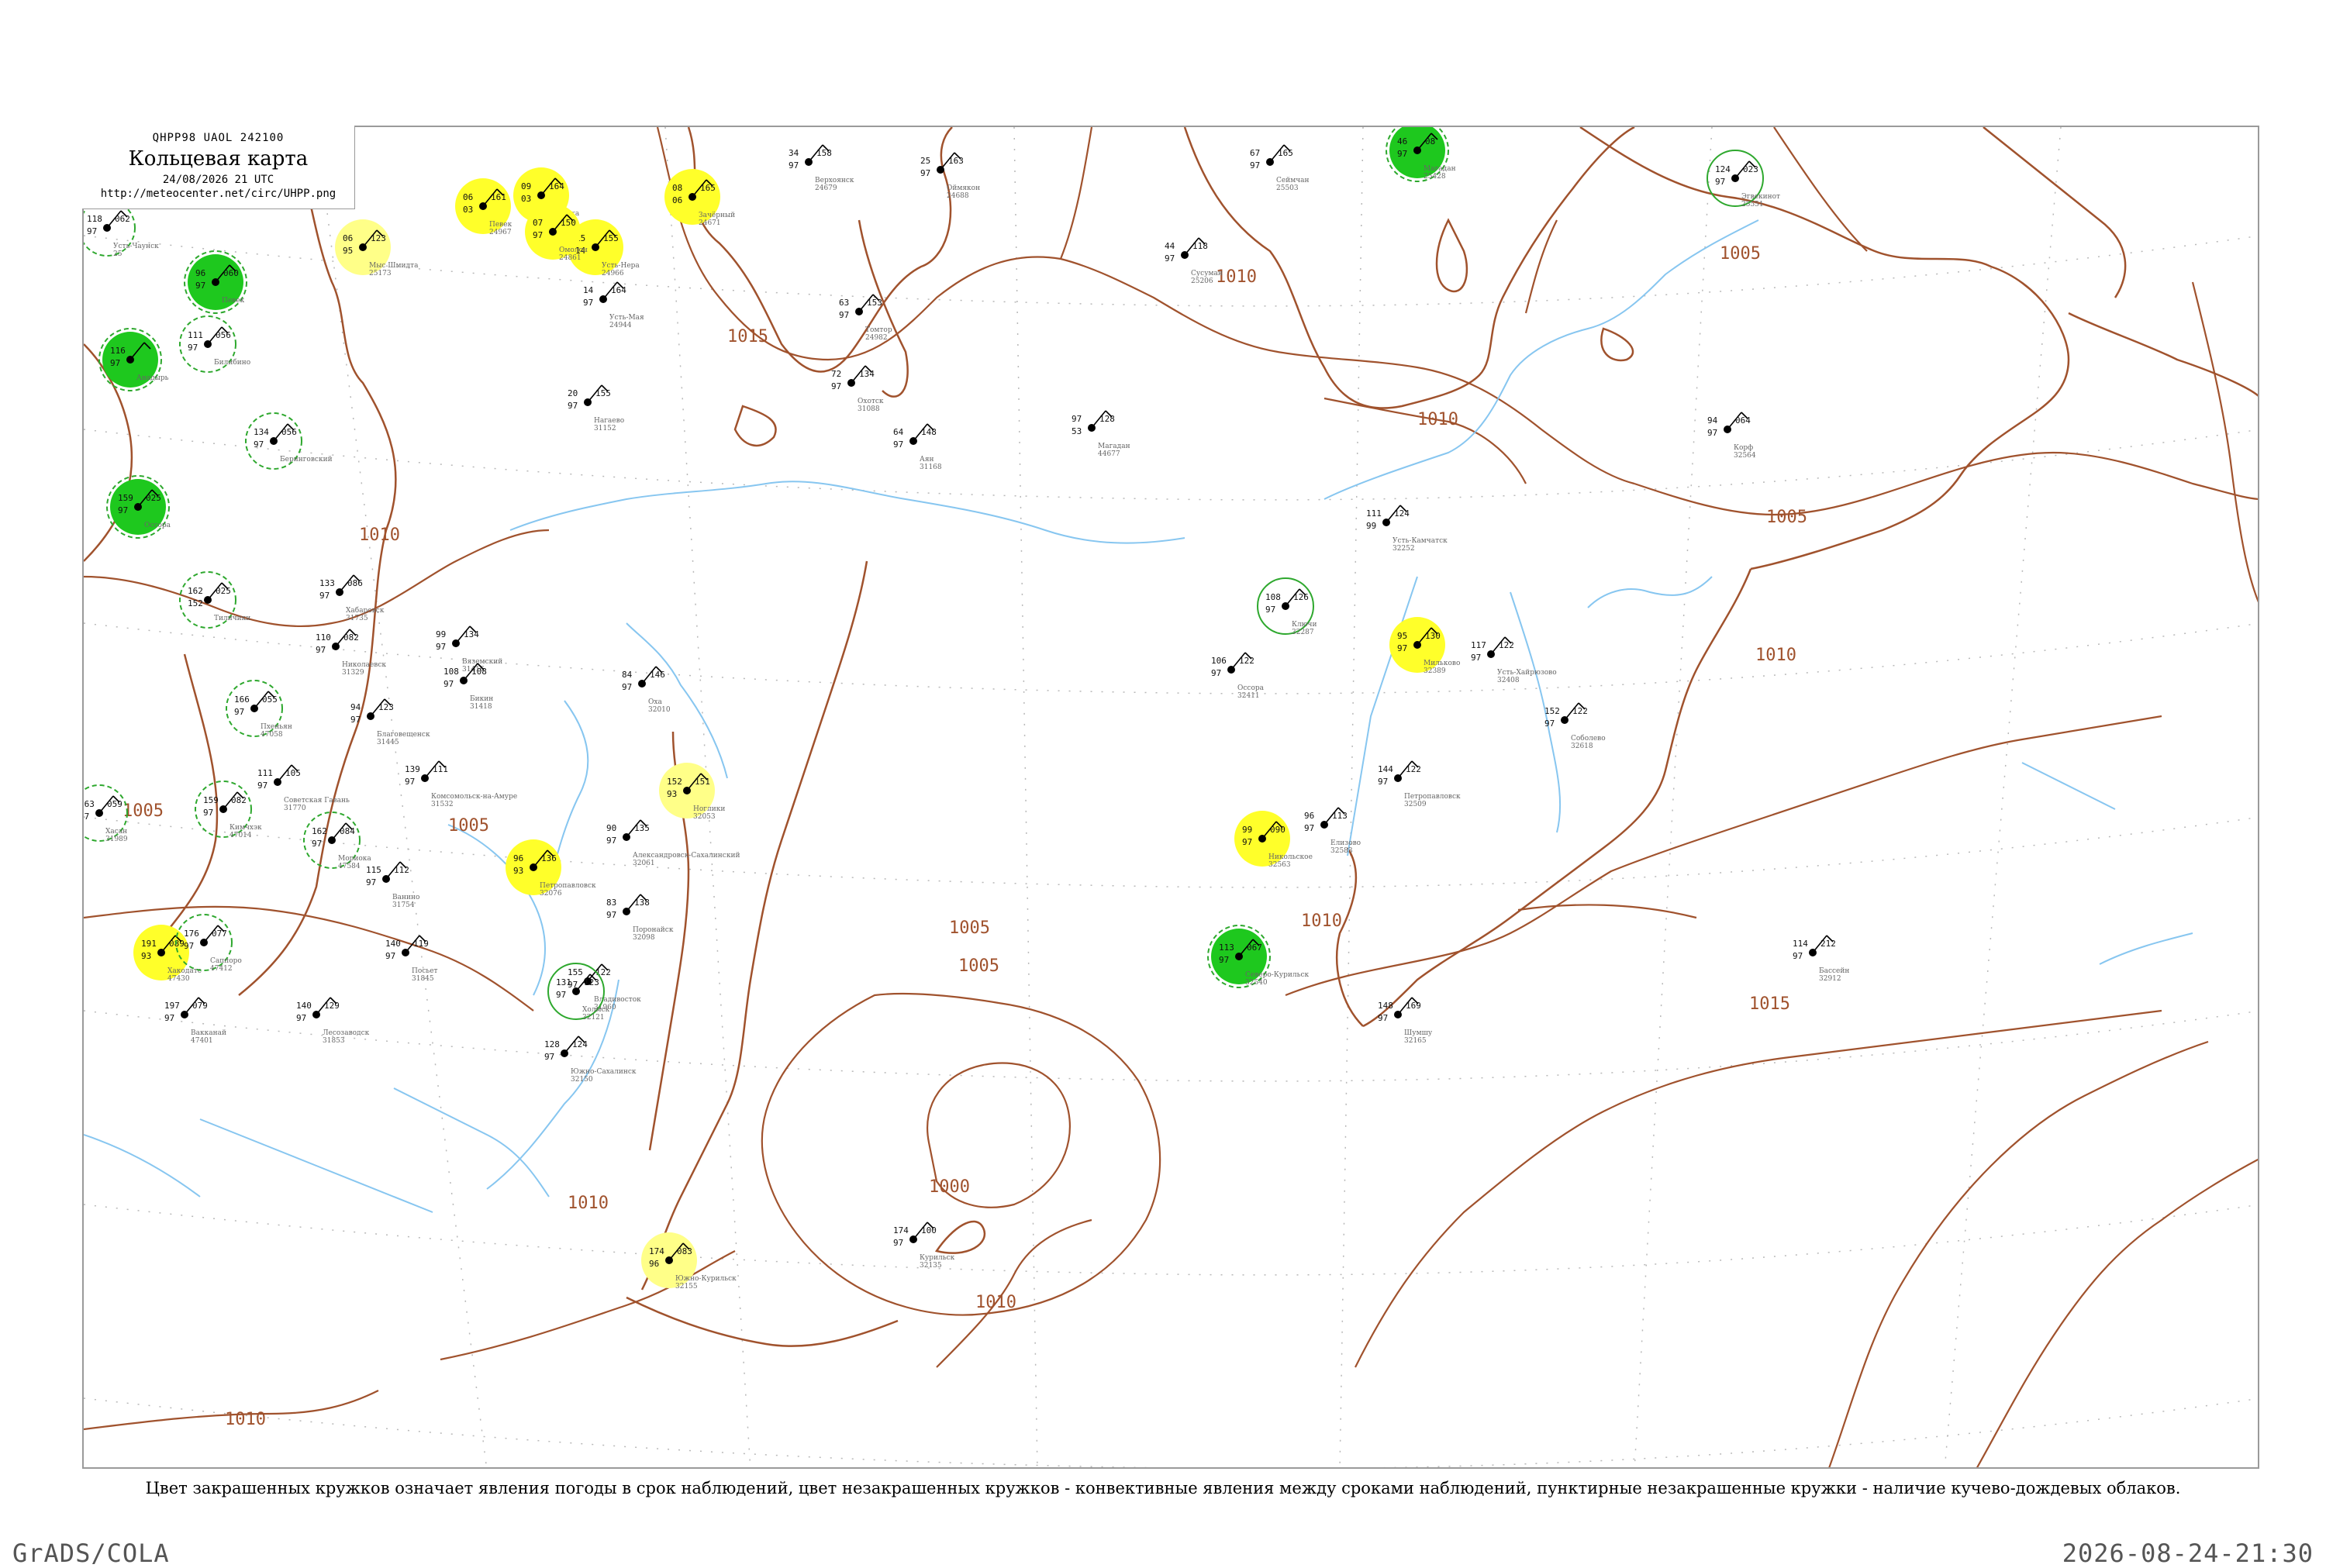 The height and width of the screenshot is (1568, 2326). I want to click on station-plot: 06 161 03 Певек24967, so click(484, 207).